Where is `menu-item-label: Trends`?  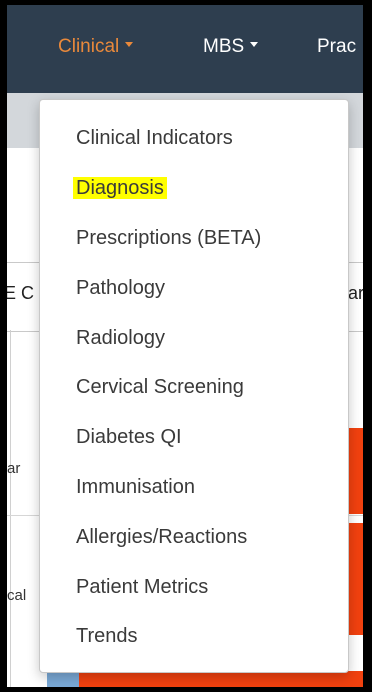
menu-item-label: Trends is located at coordinates (107, 636).